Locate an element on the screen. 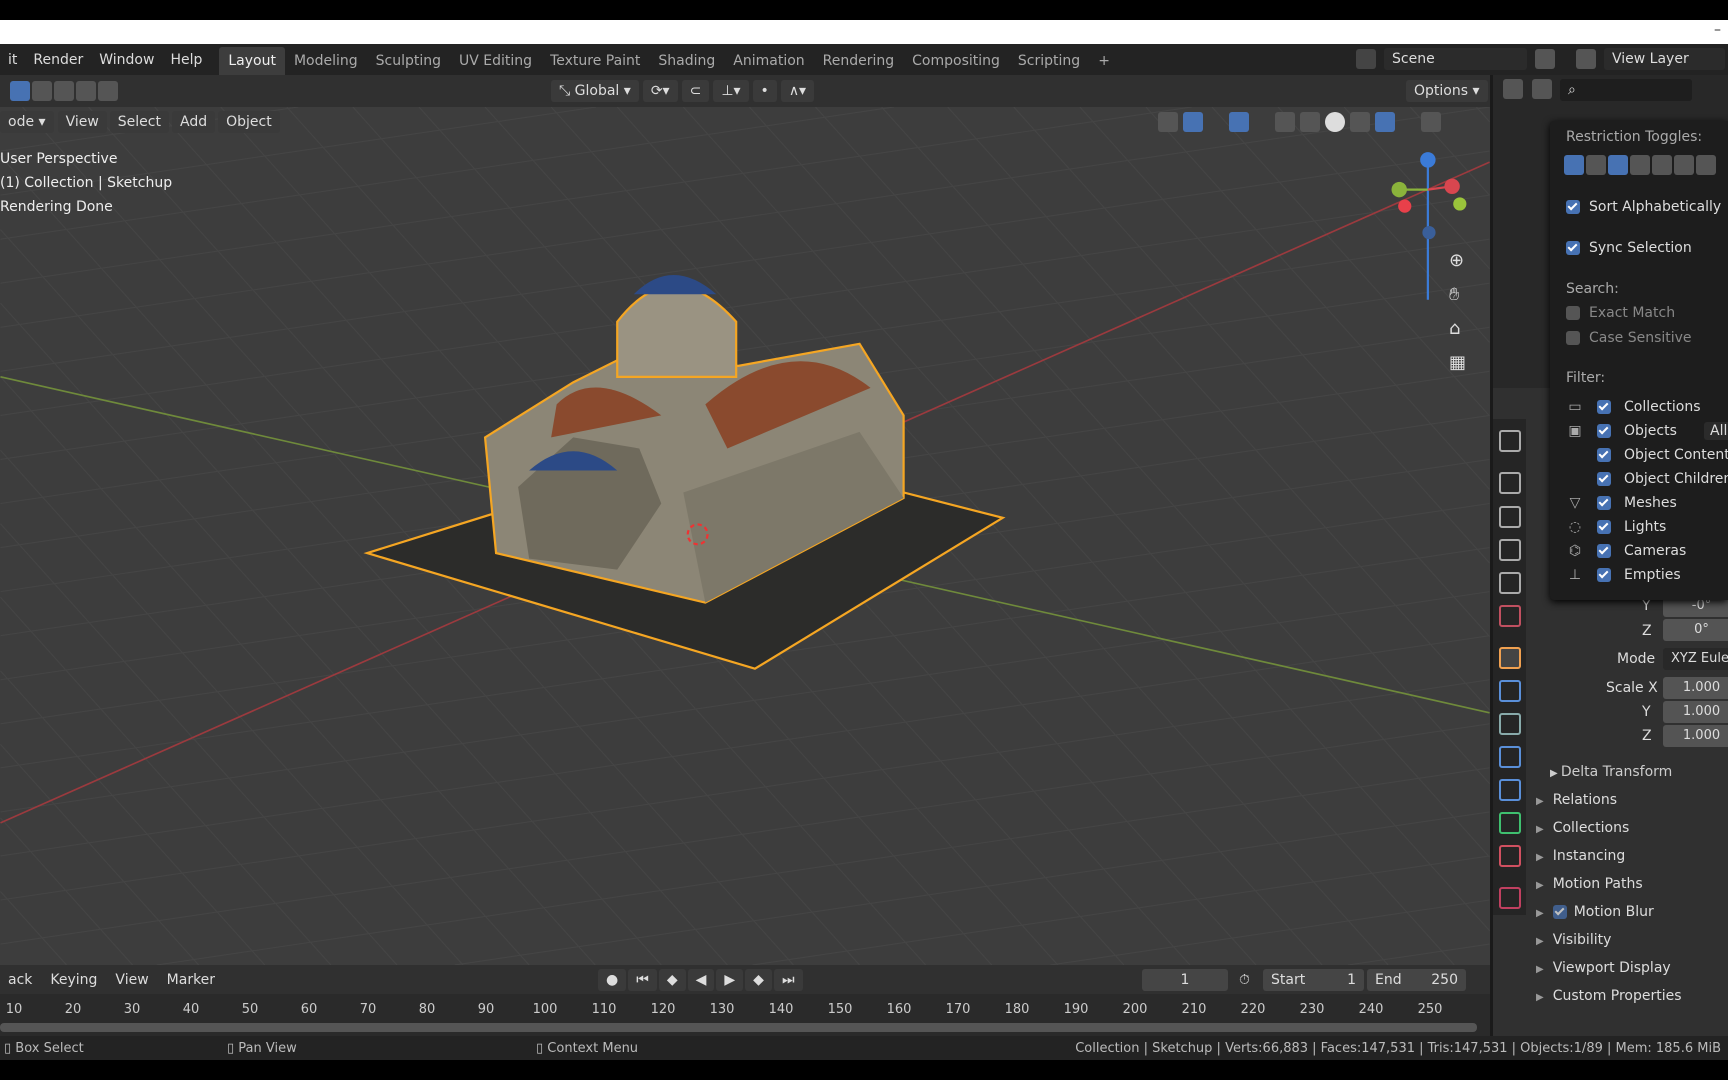 This screenshot has width=1728, height=1080. record-keyframe-button: ● is located at coordinates (612, 979).